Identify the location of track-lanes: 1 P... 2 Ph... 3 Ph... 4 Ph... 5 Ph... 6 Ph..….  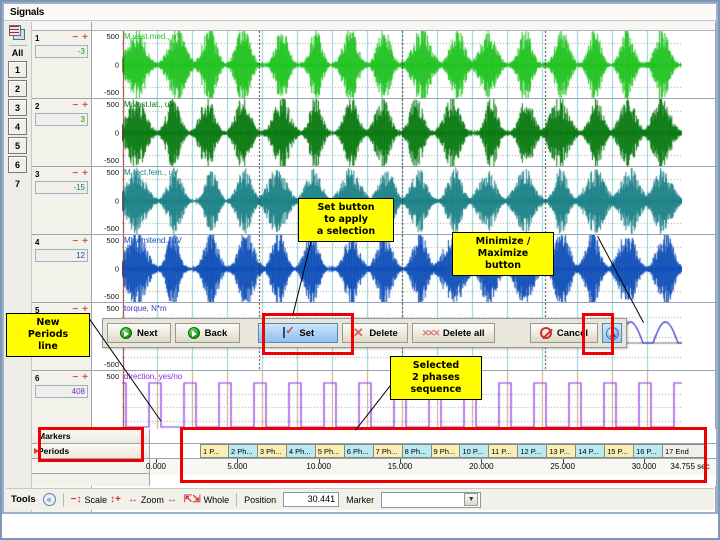
(431, 457).